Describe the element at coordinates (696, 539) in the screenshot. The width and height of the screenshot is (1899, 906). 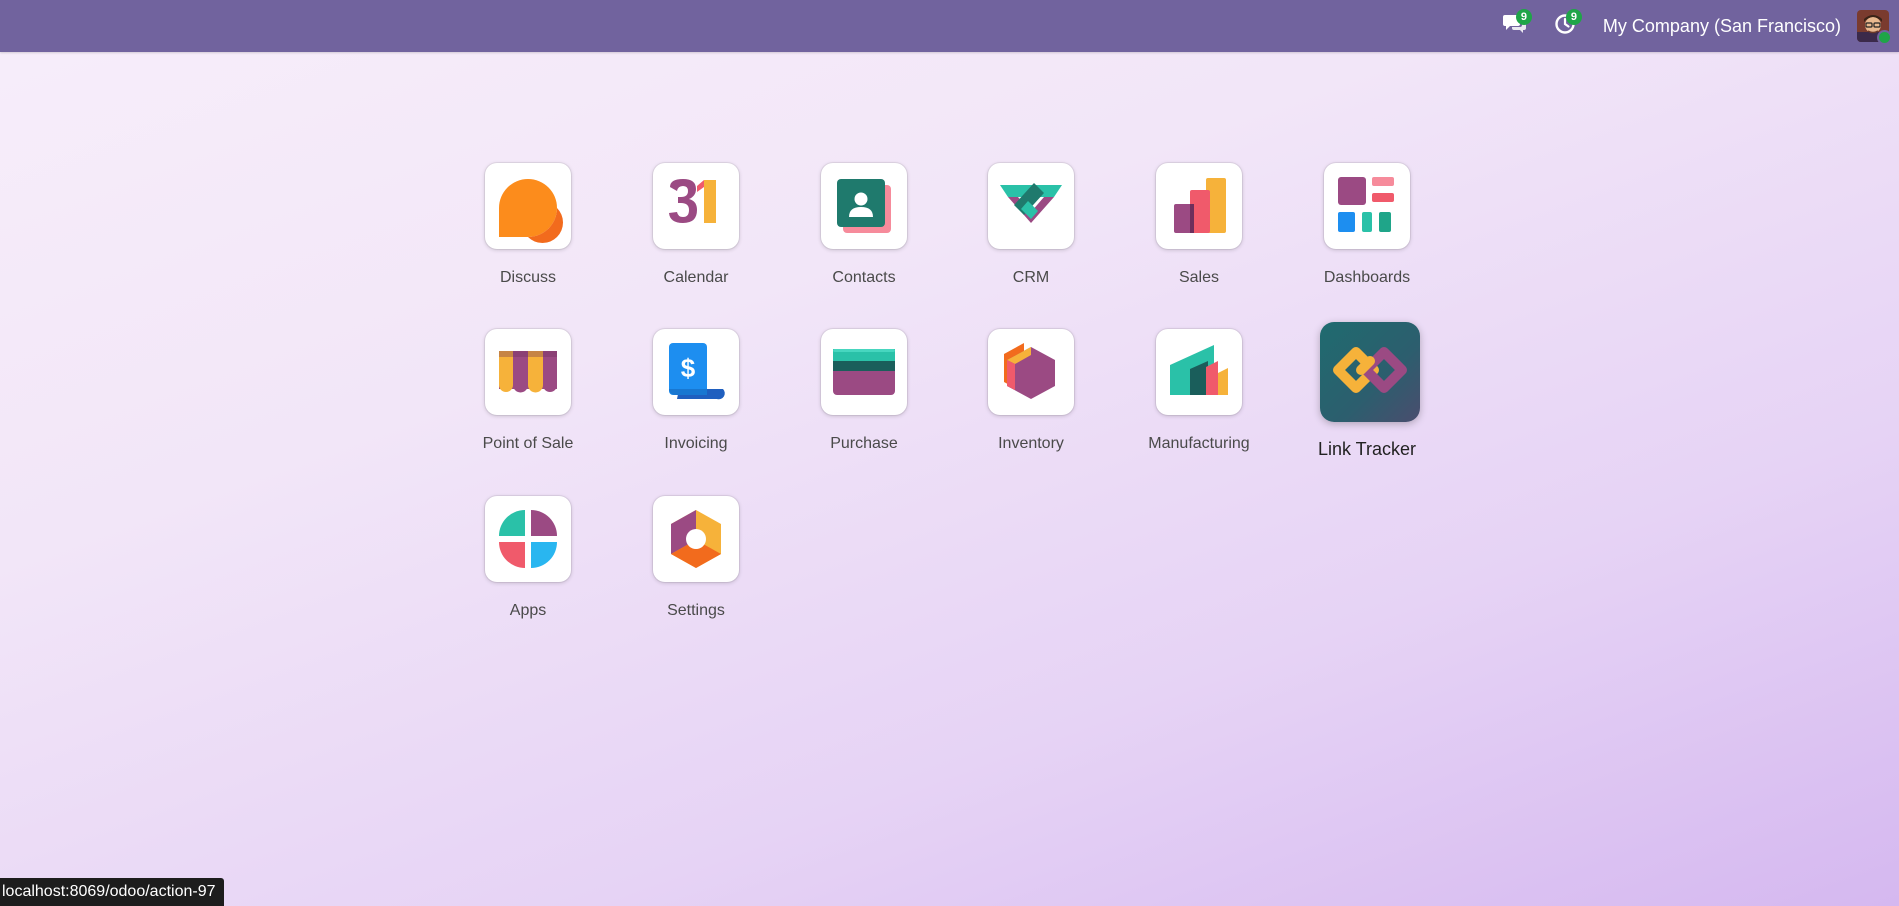
I see `settings-icon` at that location.